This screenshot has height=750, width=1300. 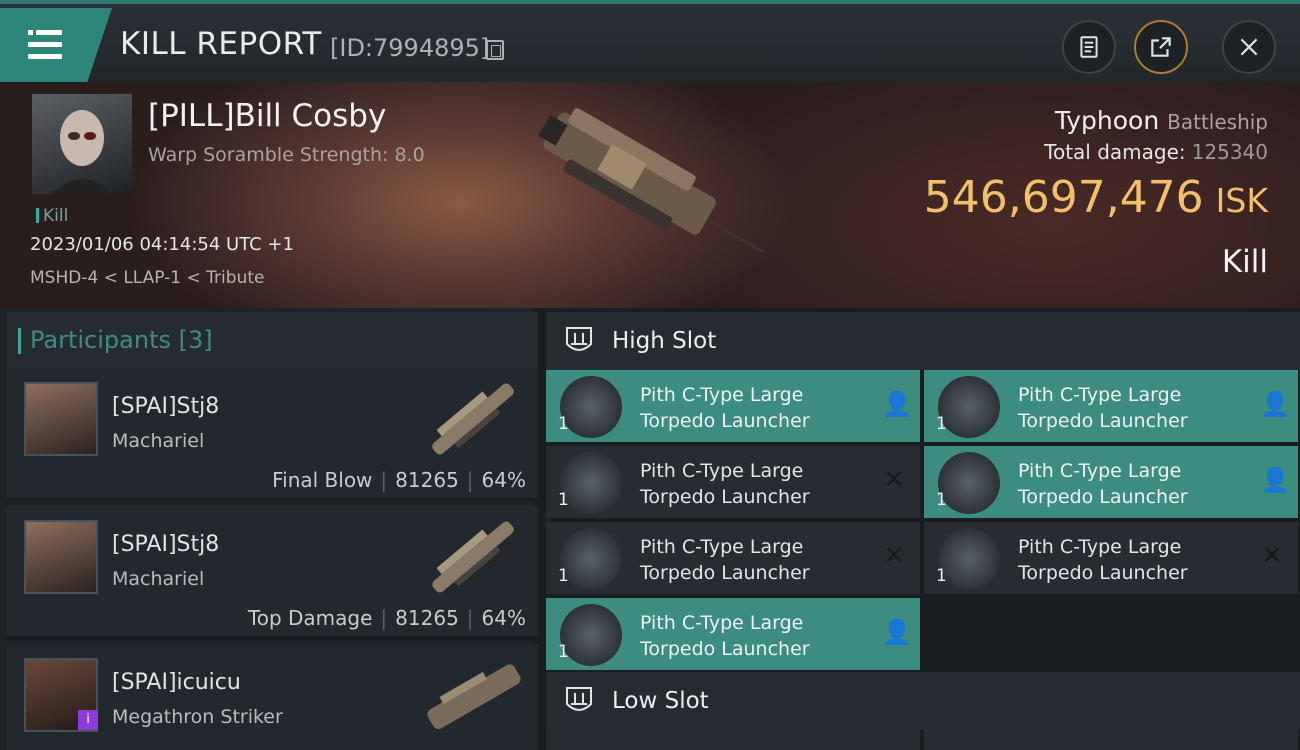 What do you see at coordinates (88, 720) in the screenshot?
I see `info-badge: i` at bounding box center [88, 720].